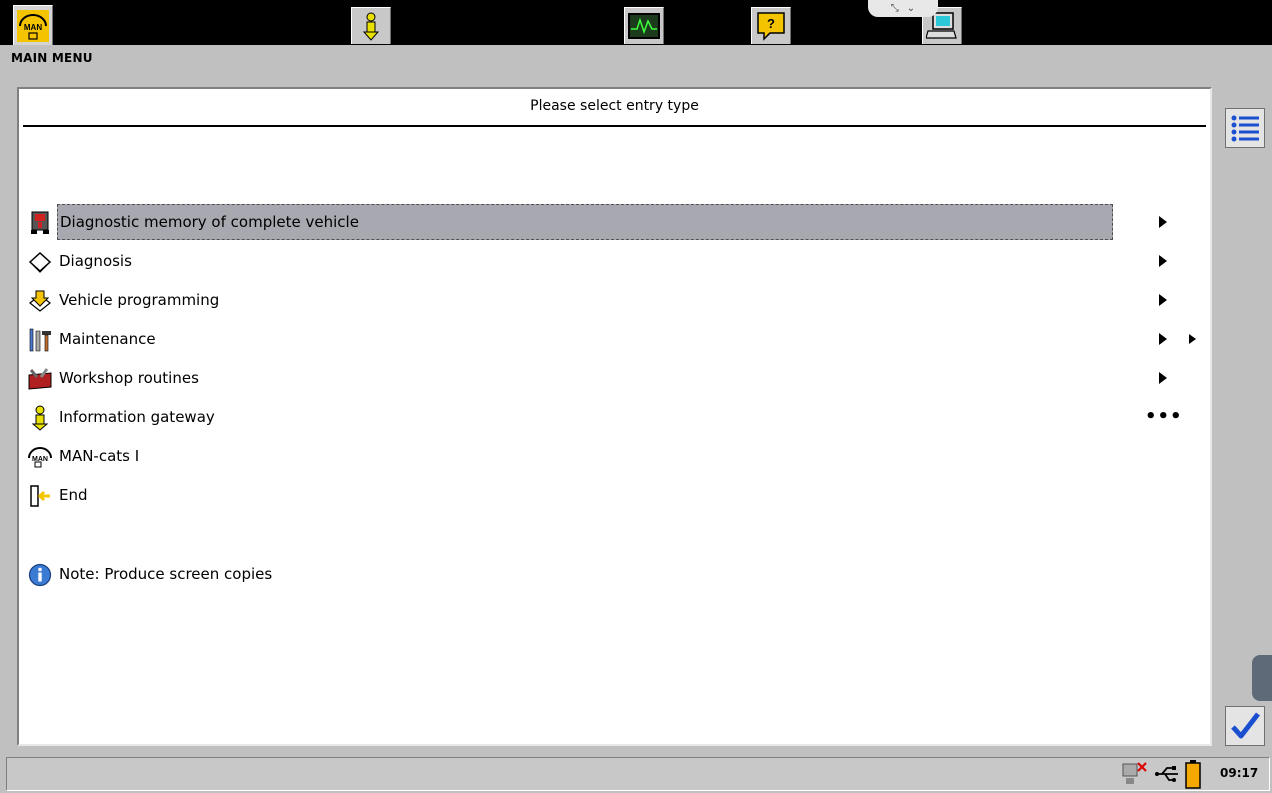 Image resolution: width=1272 pixels, height=793 pixels. I want to click on menu-item-vehicle-programming: Vehicle programming, so click(613, 300).